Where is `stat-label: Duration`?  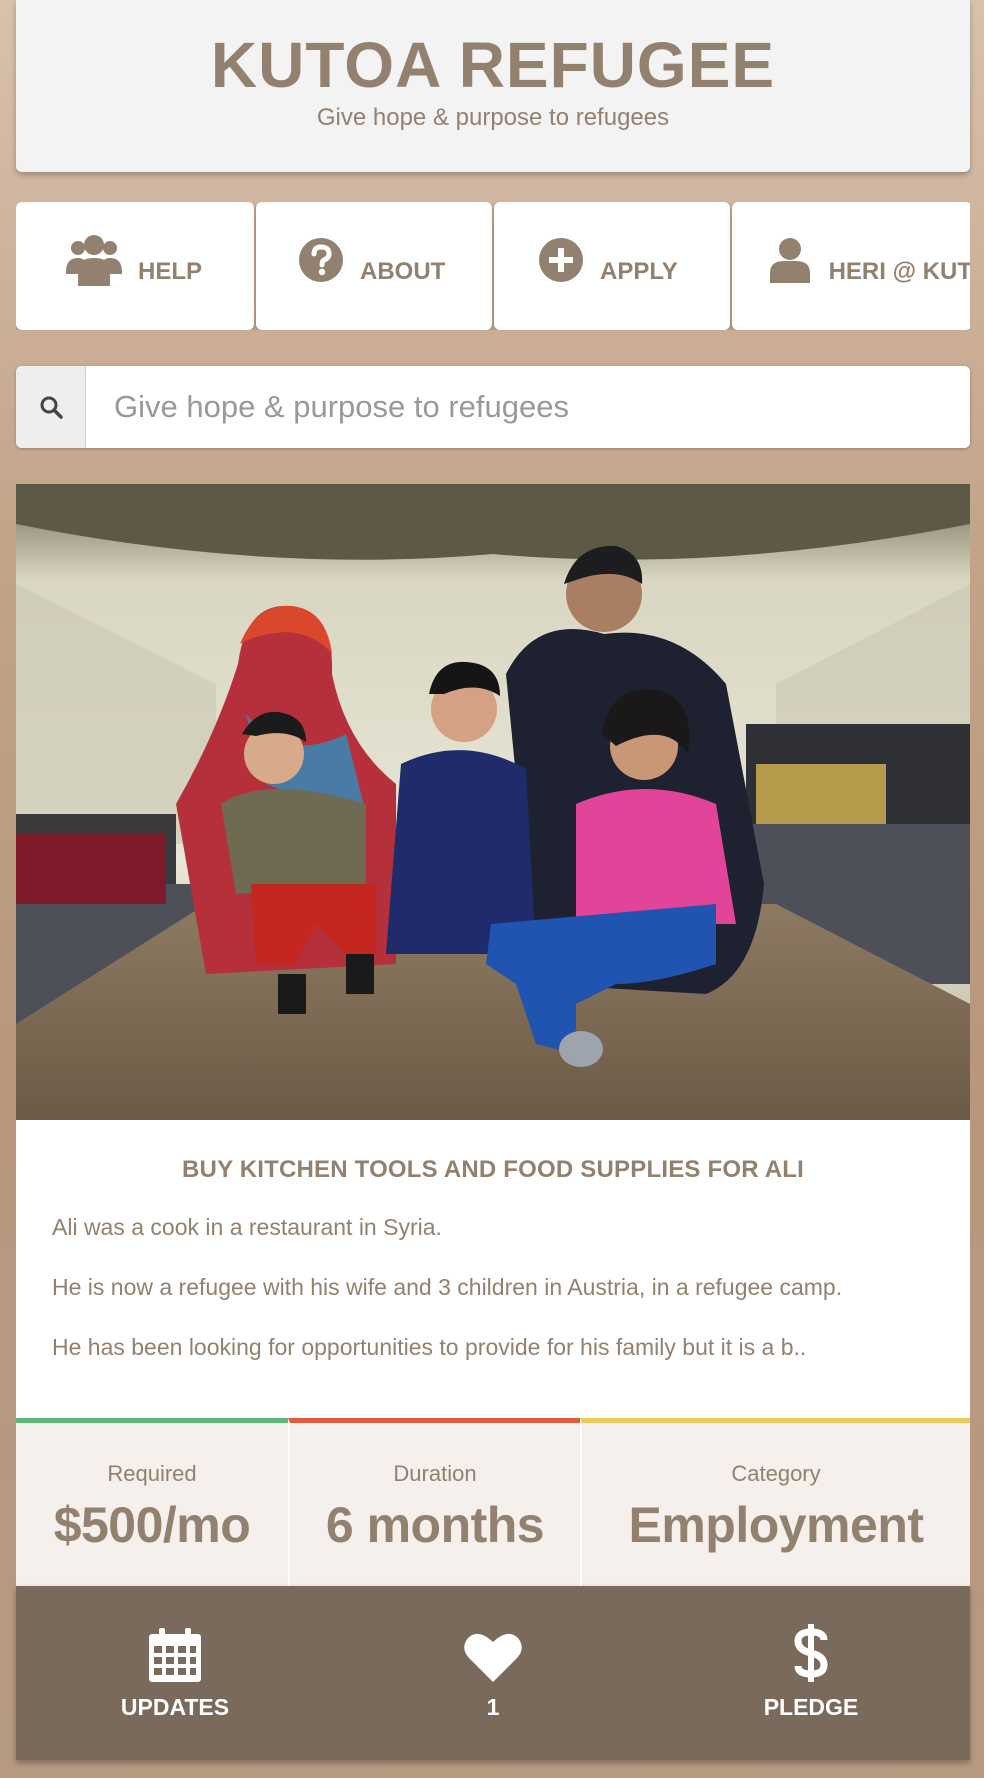
stat-label: Duration is located at coordinates (435, 1473).